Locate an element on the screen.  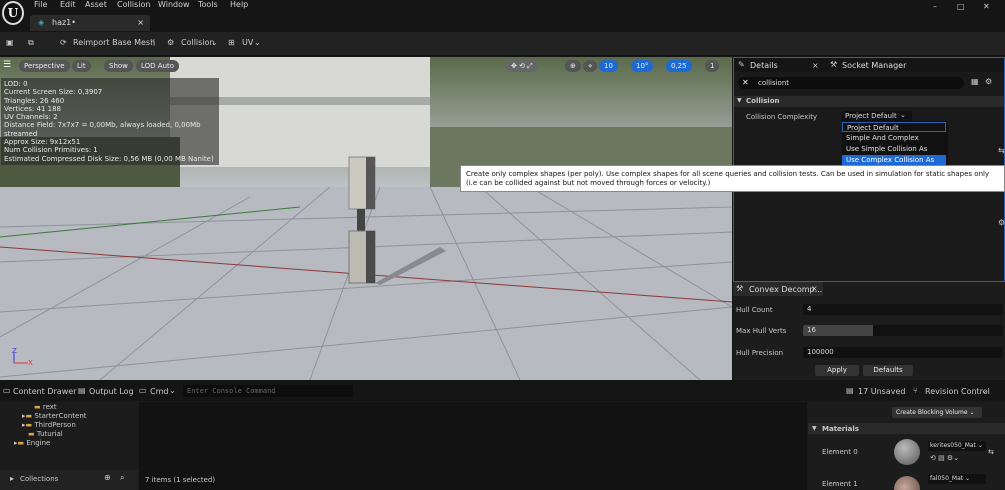
material-name: kerites050_Mat is located at coordinates (953, 445).